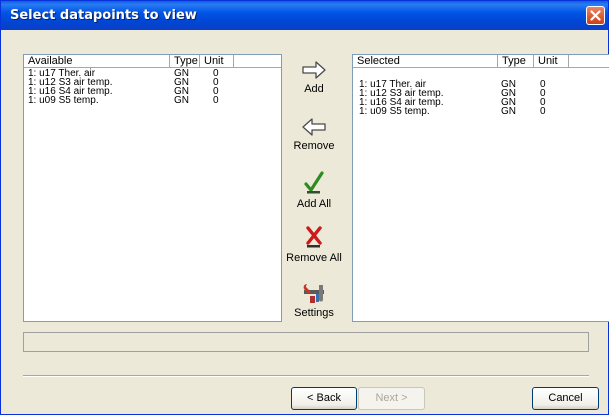 Image resolution: width=609 pixels, height=415 pixels. I want to click on red-x-icon, so click(314, 237).